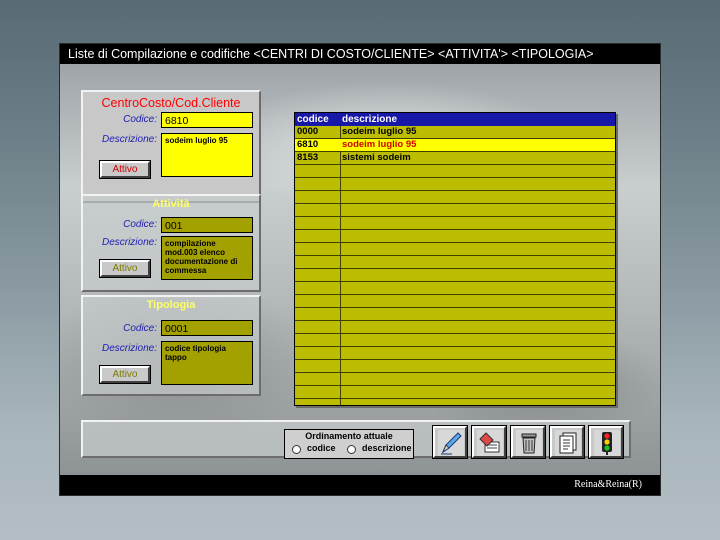  I want to click on exit-button, so click(606, 442).